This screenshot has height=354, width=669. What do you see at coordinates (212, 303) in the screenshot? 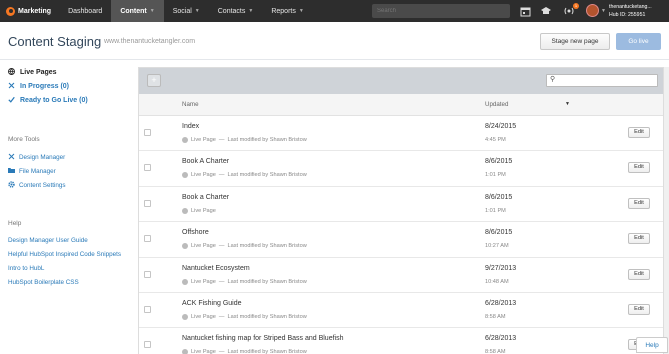
I see `row-page-name: ACK Fishing Guide` at bounding box center [212, 303].